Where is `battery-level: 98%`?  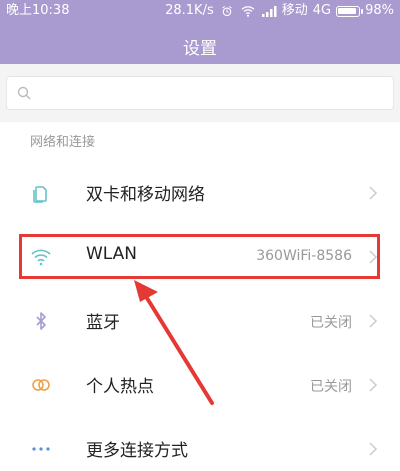
battery-level: 98% is located at coordinates (379, 10).